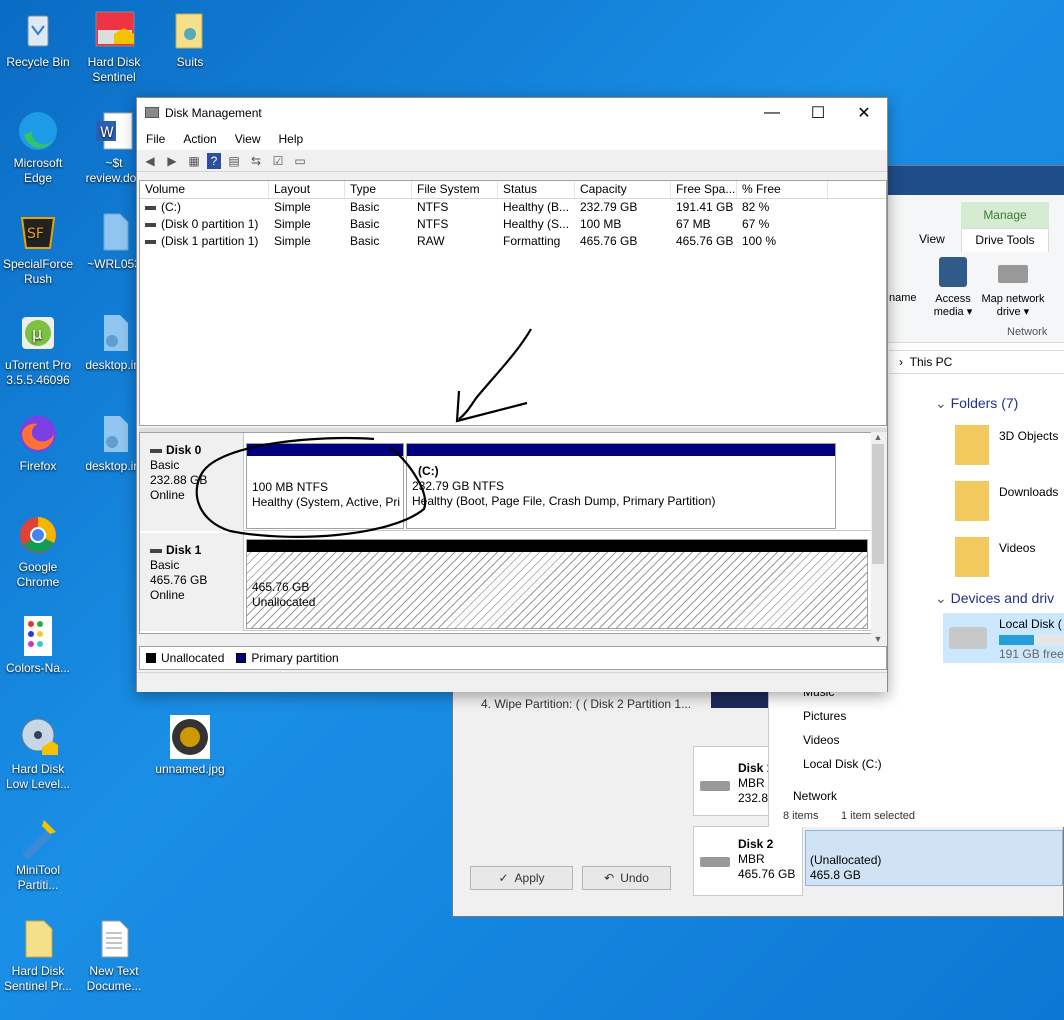 The image size is (1064, 1020). Describe the element at coordinates (38, 39) in the screenshot. I see `desktop-icon-recycle-bin: Recycle Bin` at that location.